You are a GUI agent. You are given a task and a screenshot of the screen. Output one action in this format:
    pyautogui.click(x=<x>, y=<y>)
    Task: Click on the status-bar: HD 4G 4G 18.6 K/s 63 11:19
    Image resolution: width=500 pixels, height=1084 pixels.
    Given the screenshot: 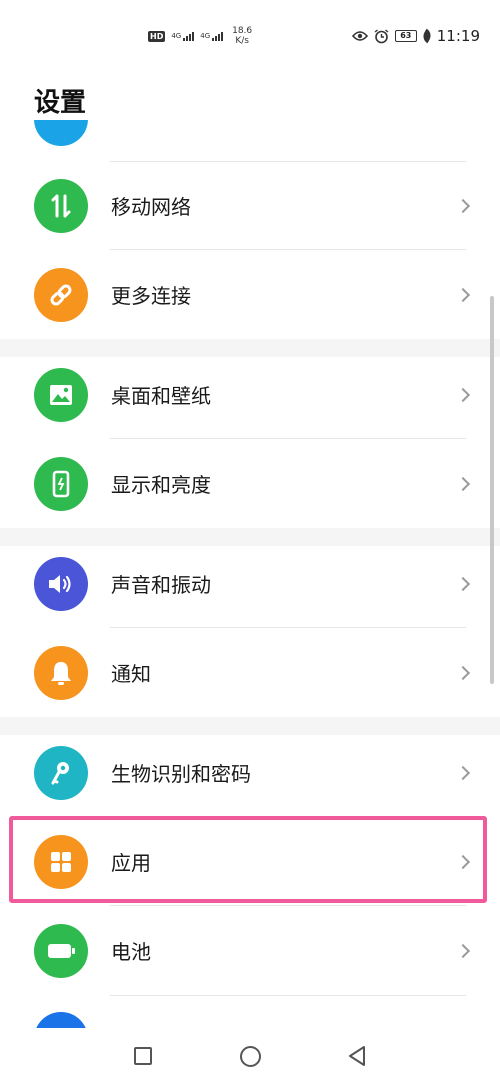 What is the action you would take?
    pyautogui.click(x=250, y=36)
    